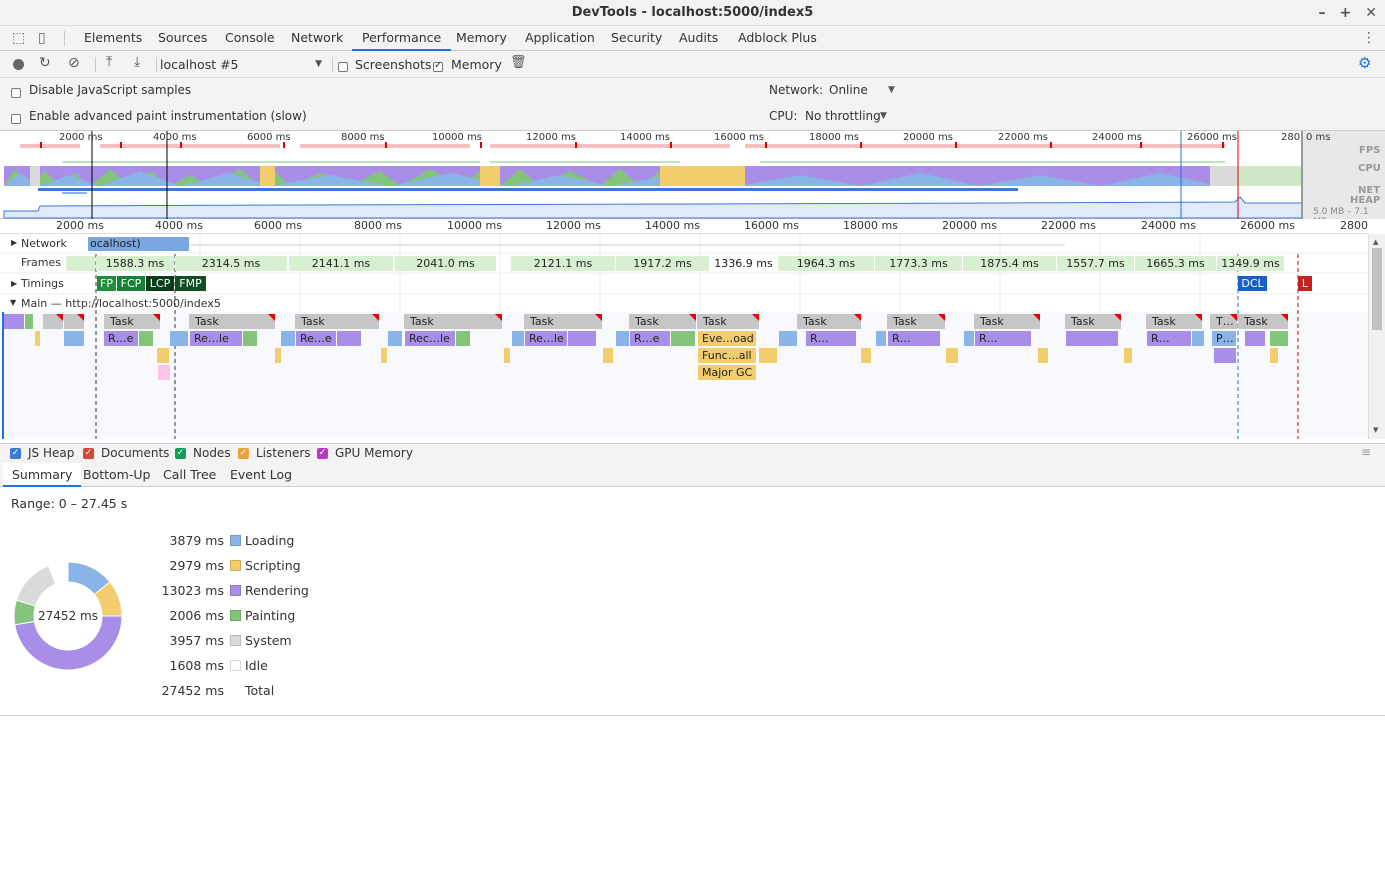 Image resolution: width=1385 pixels, height=875 pixels. Describe the element at coordinates (343, 66) in the screenshot. I see `screenshots-checkbox` at that location.